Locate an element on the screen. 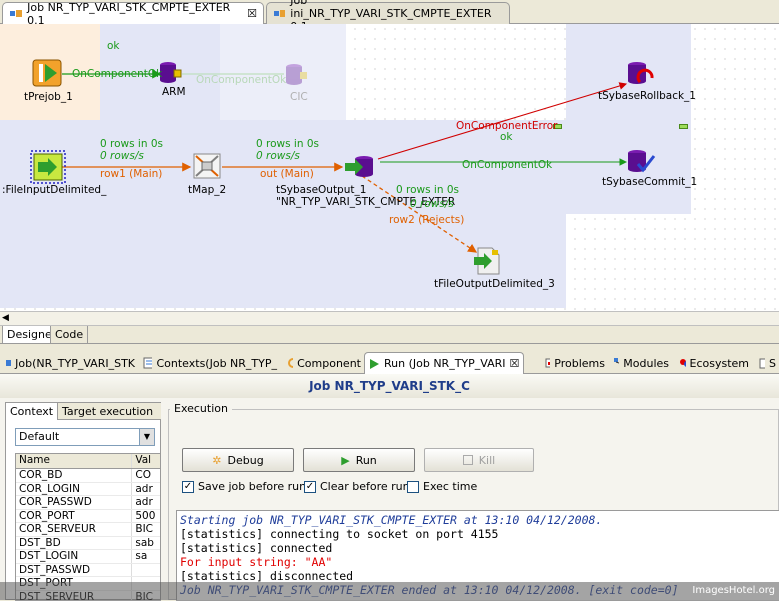  table-row: COR_BDCO is located at coordinates (88, 476).